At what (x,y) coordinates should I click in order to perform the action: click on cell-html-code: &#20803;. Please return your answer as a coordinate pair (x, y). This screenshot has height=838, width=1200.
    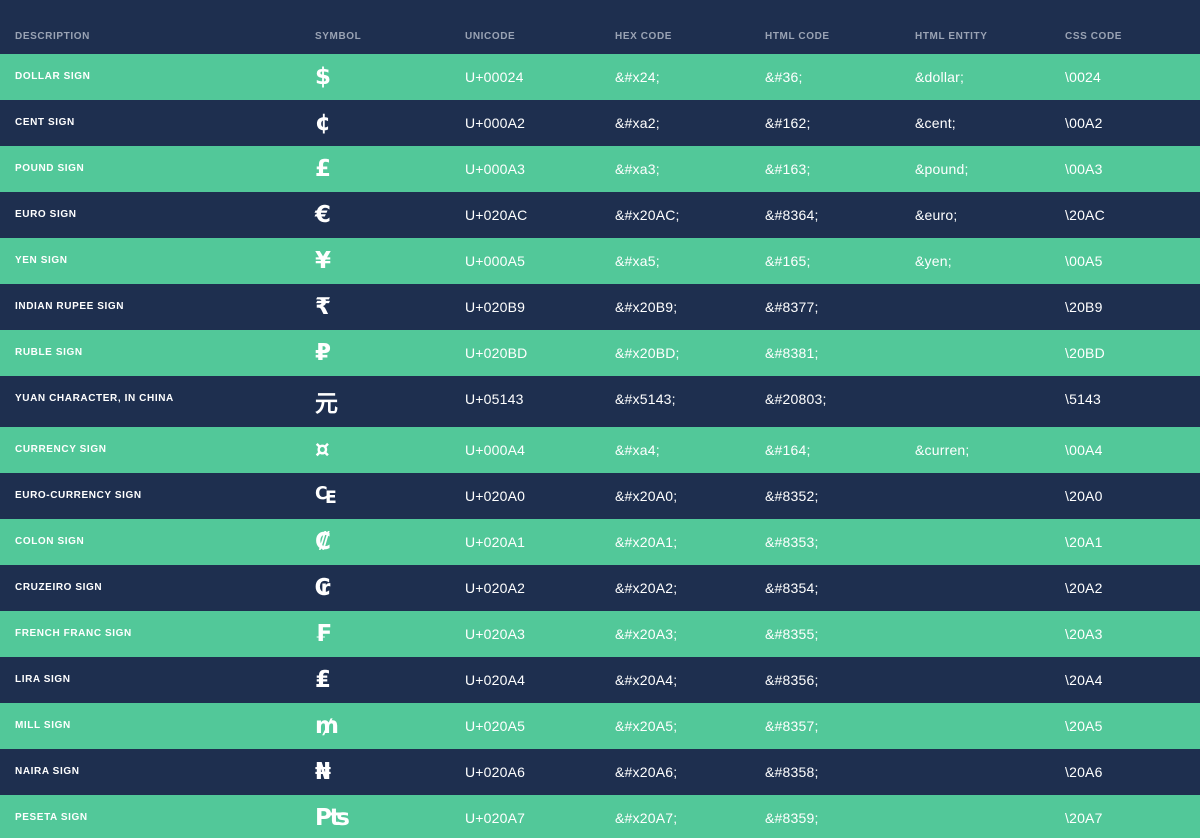
    Looking at the image, I should click on (796, 399).